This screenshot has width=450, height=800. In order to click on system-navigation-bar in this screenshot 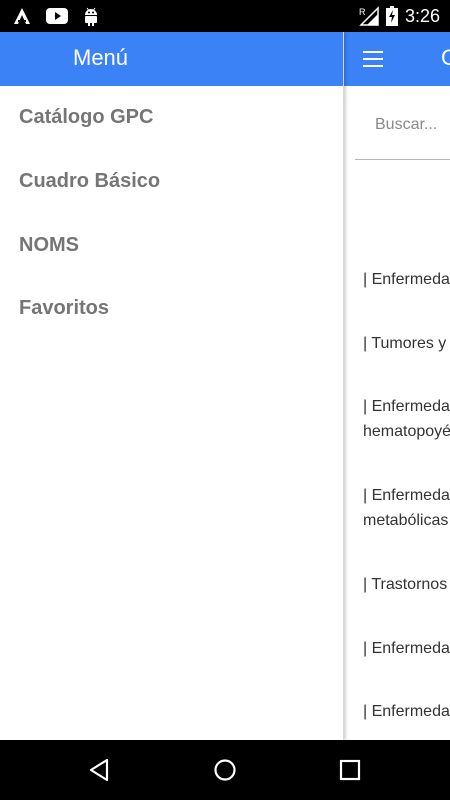, I will do `click(225, 770)`.